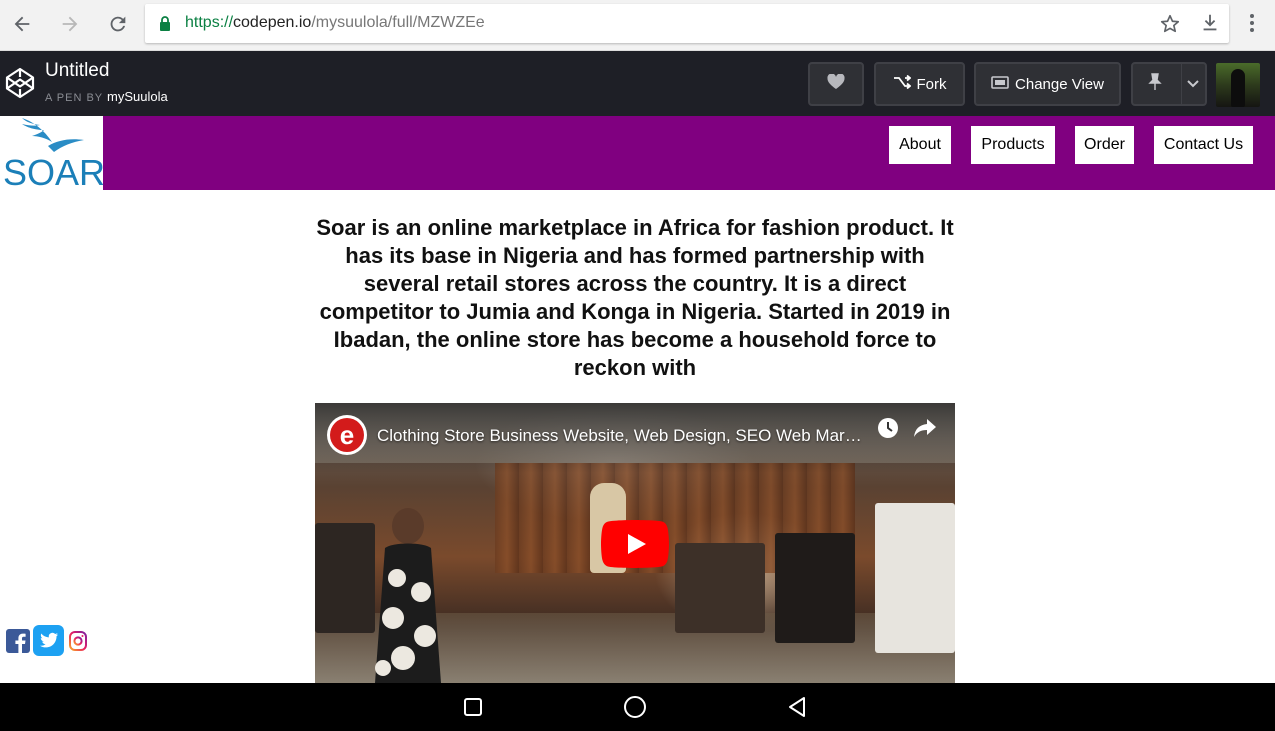 This screenshot has height=731, width=1275. I want to click on pen-by-label: A PEN BY, so click(74, 98).